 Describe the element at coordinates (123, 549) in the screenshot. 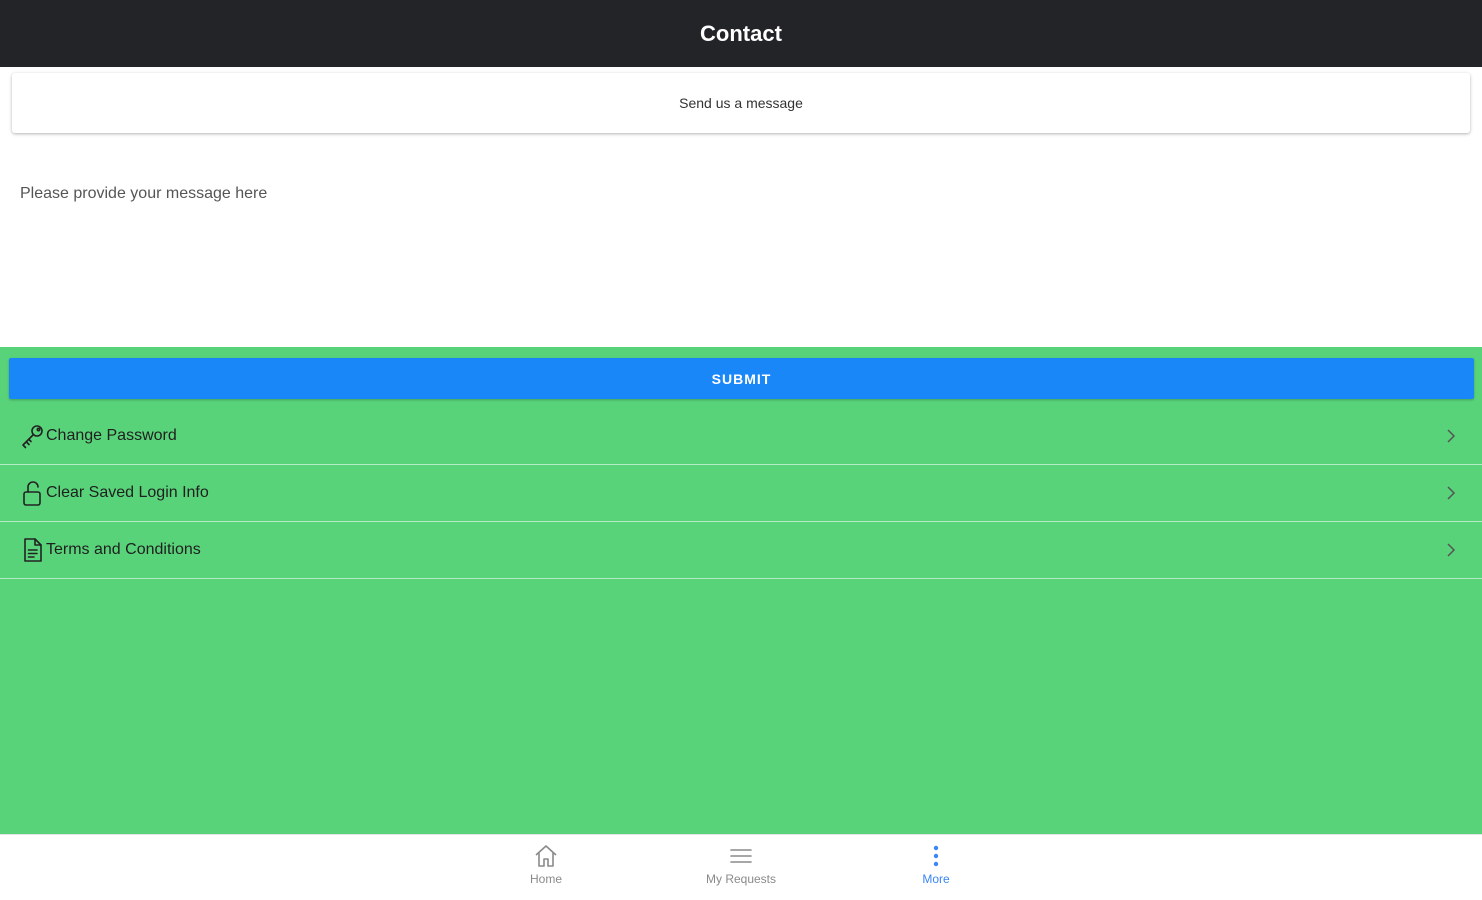

I see `menu-item-label: Terms and Conditions` at that location.